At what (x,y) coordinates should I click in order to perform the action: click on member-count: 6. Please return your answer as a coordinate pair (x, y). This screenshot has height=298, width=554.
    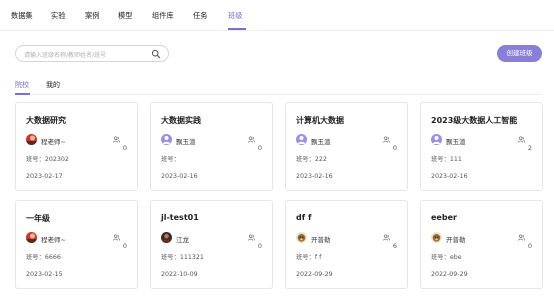
    Looking at the image, I should click on (390, 241).